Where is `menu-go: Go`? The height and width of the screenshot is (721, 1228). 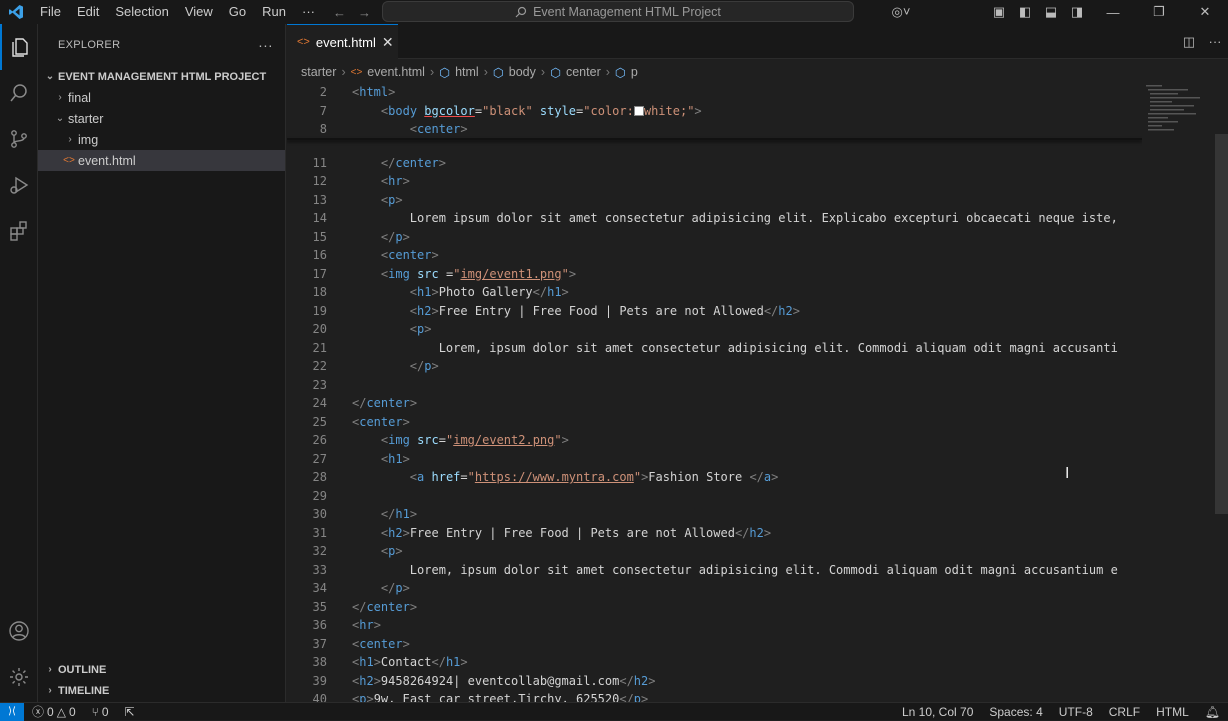
menu-go: Go is located at coordinates (237, 12).